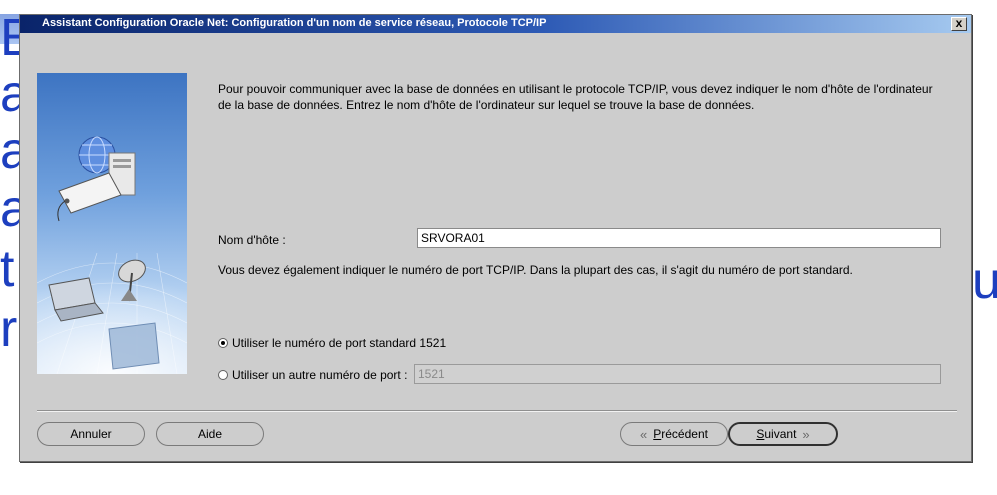  Describe the element at coordinates (679, 238) in the screenshot. I see `host-name-input: SRVORA01` at that location.